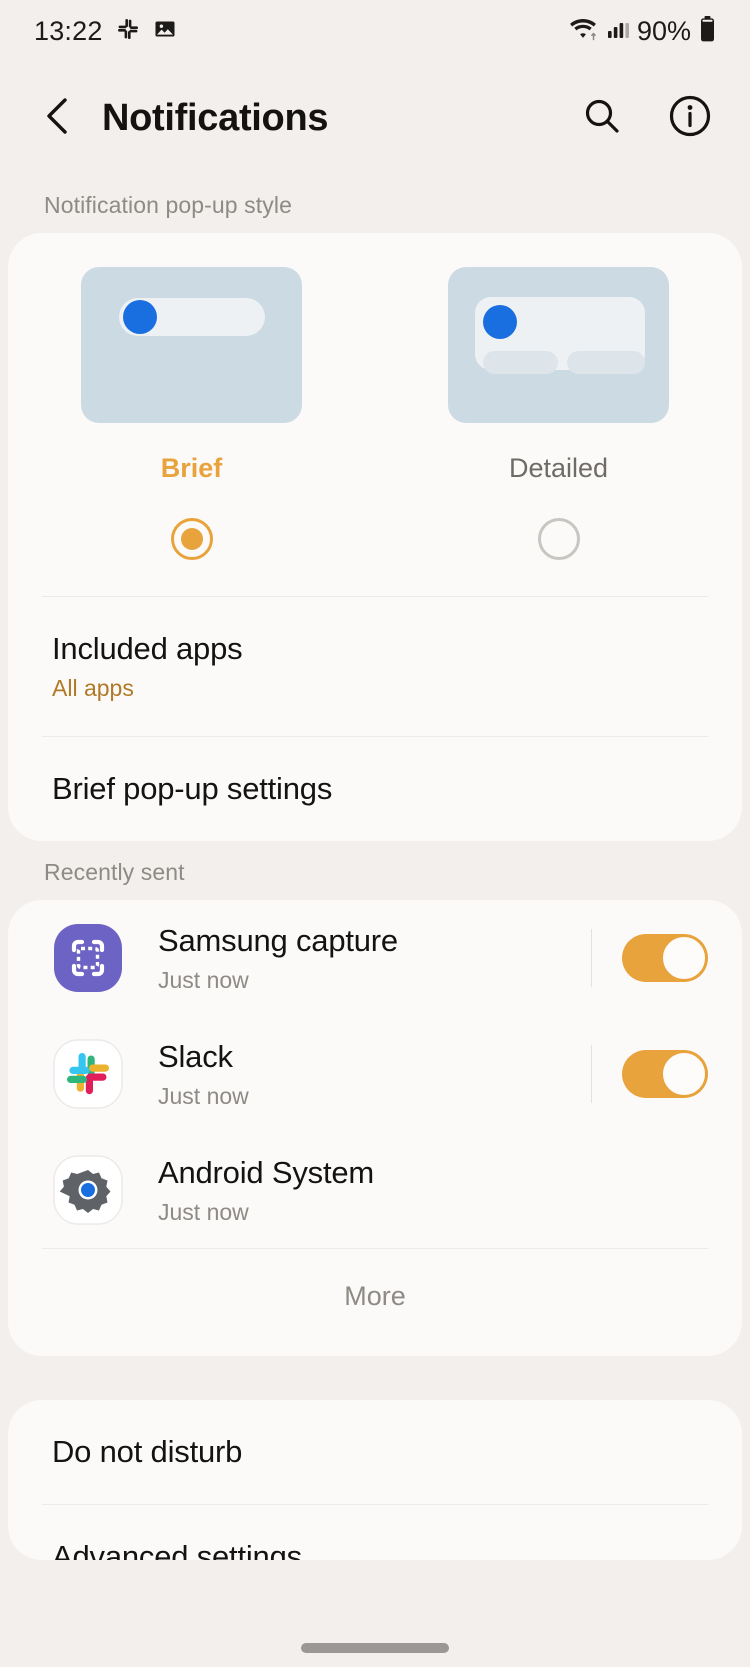 The height and width of the screenshot is (1667, 750). Describe the element at coordinates (558, 431) in the screenshot. I see `style-option-detailed: Detailed` at that location.